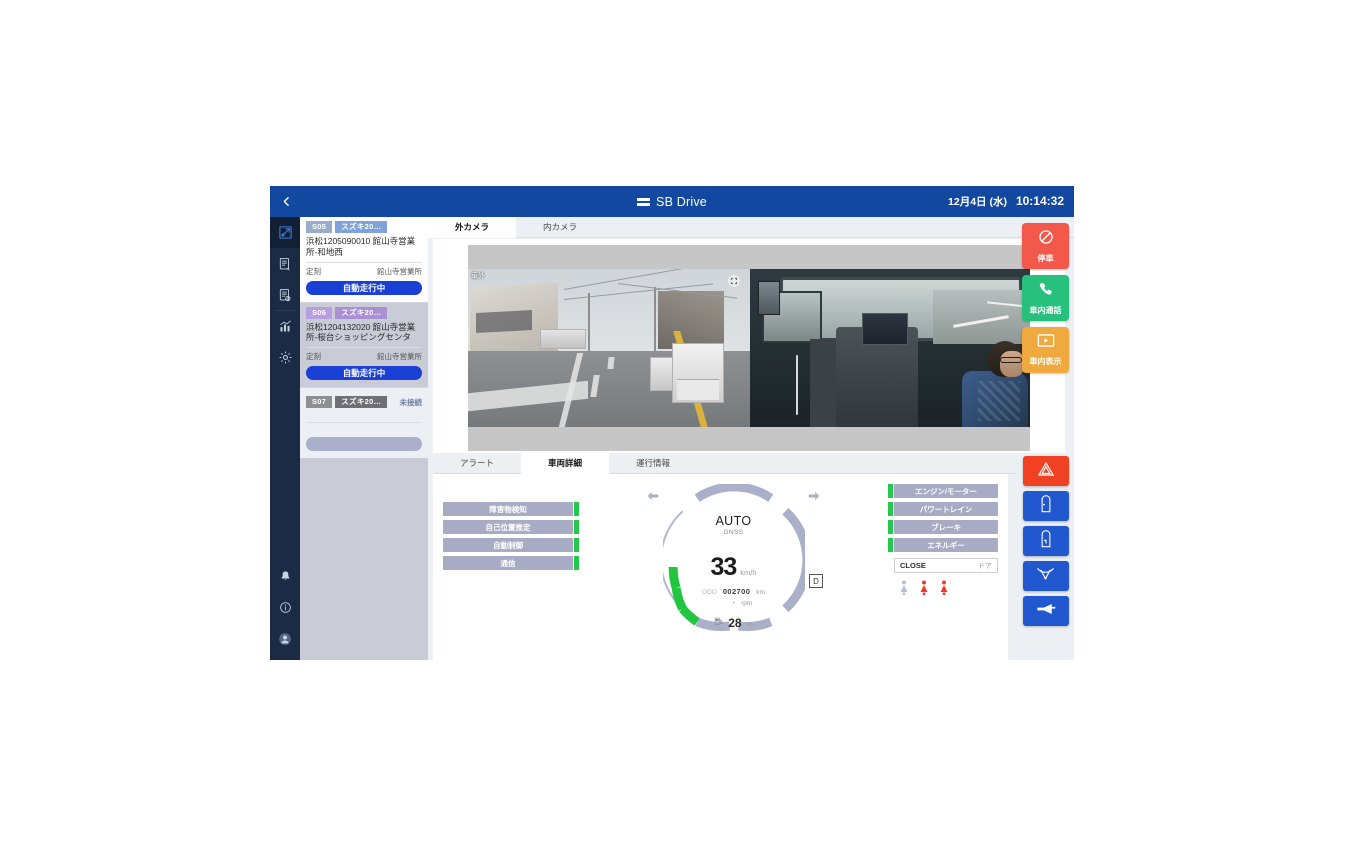  Describe the element at coordinates (1045, 576) in the screenshot. I see `wiper-button` at that location.